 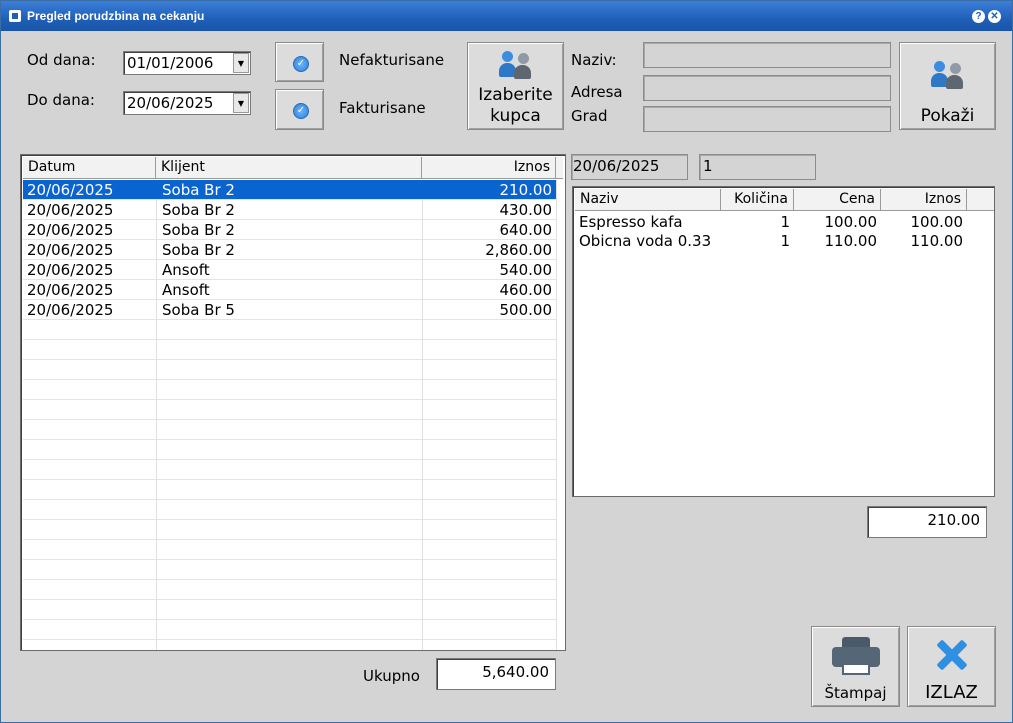 I want to click on exit-button: IZLAZ, so click(x=951, y=666).